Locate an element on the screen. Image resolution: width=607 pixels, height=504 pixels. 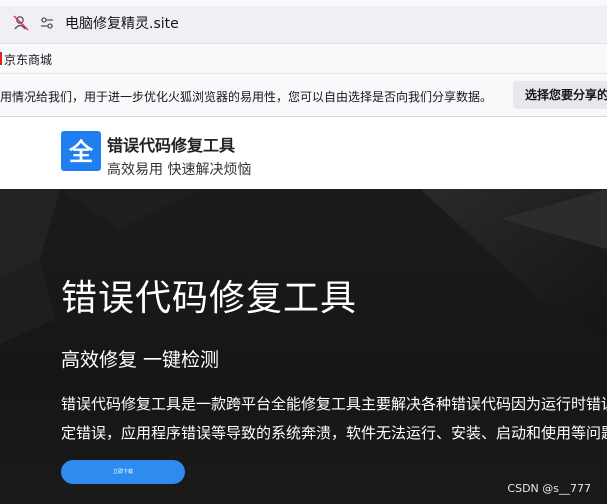
address-text: 电脑修复精灵.site is located at coordinates (122, 23).